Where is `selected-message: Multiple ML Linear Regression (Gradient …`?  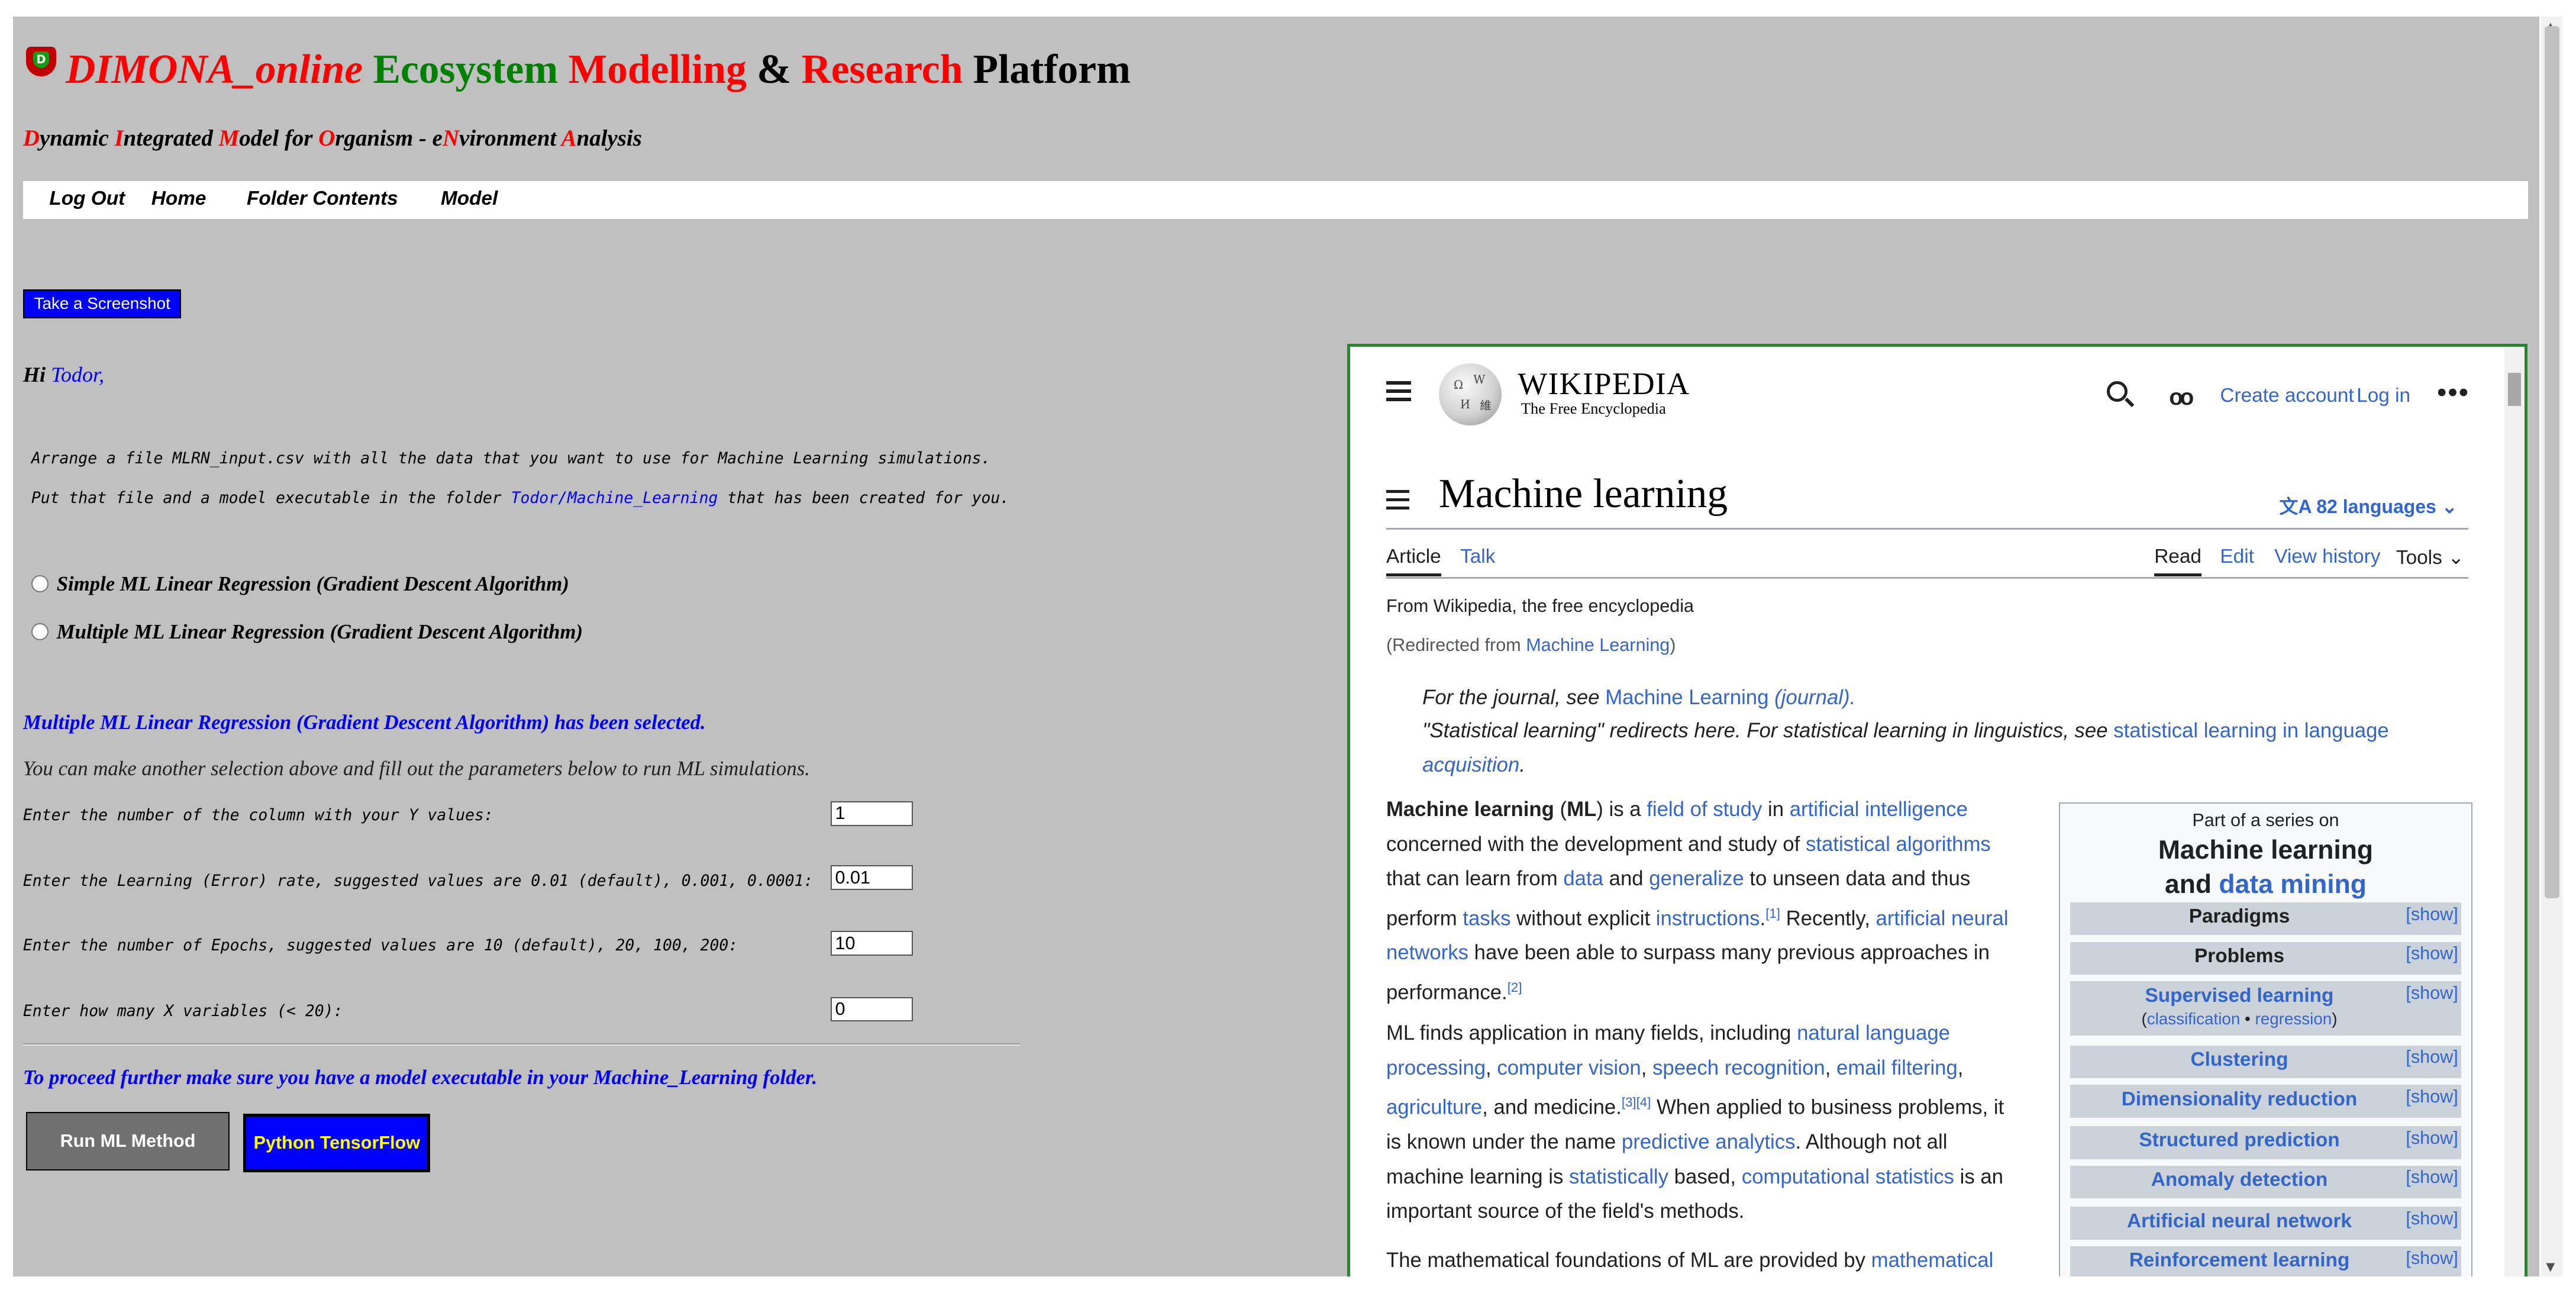
selected-message: Multiple ML Linear Regression (Gradient … is located at coordinates (364, 722).